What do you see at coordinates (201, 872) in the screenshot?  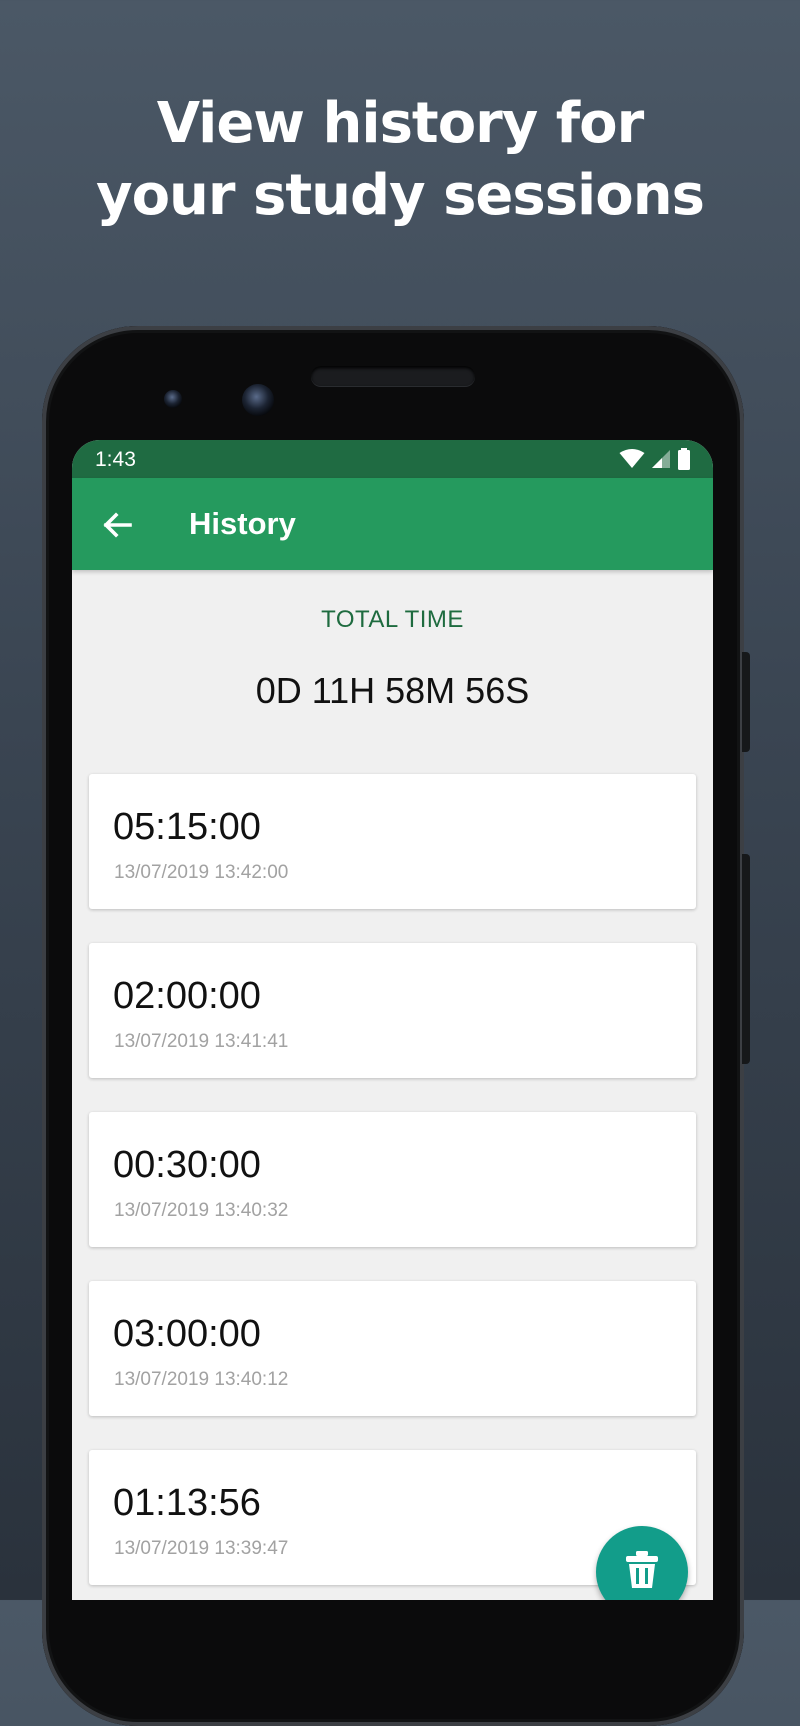 I see `session-date: 13/07/2019 13:42:00` at bounding box center [201, 872].